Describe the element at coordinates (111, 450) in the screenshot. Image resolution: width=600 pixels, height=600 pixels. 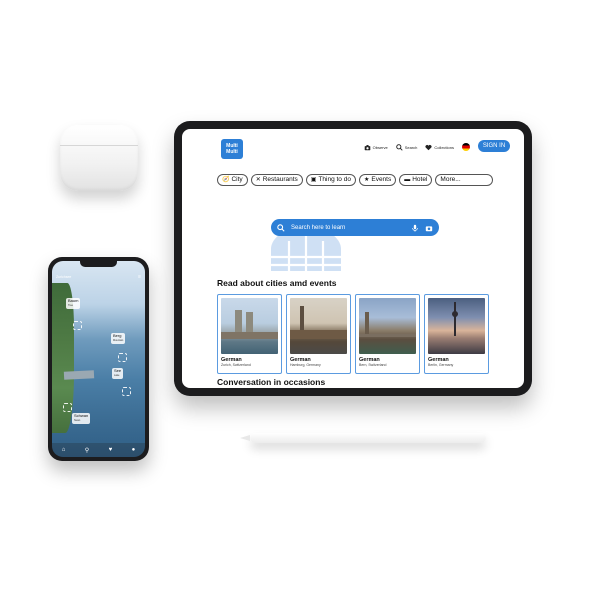
I see `heart-icon: ♥` at that location.